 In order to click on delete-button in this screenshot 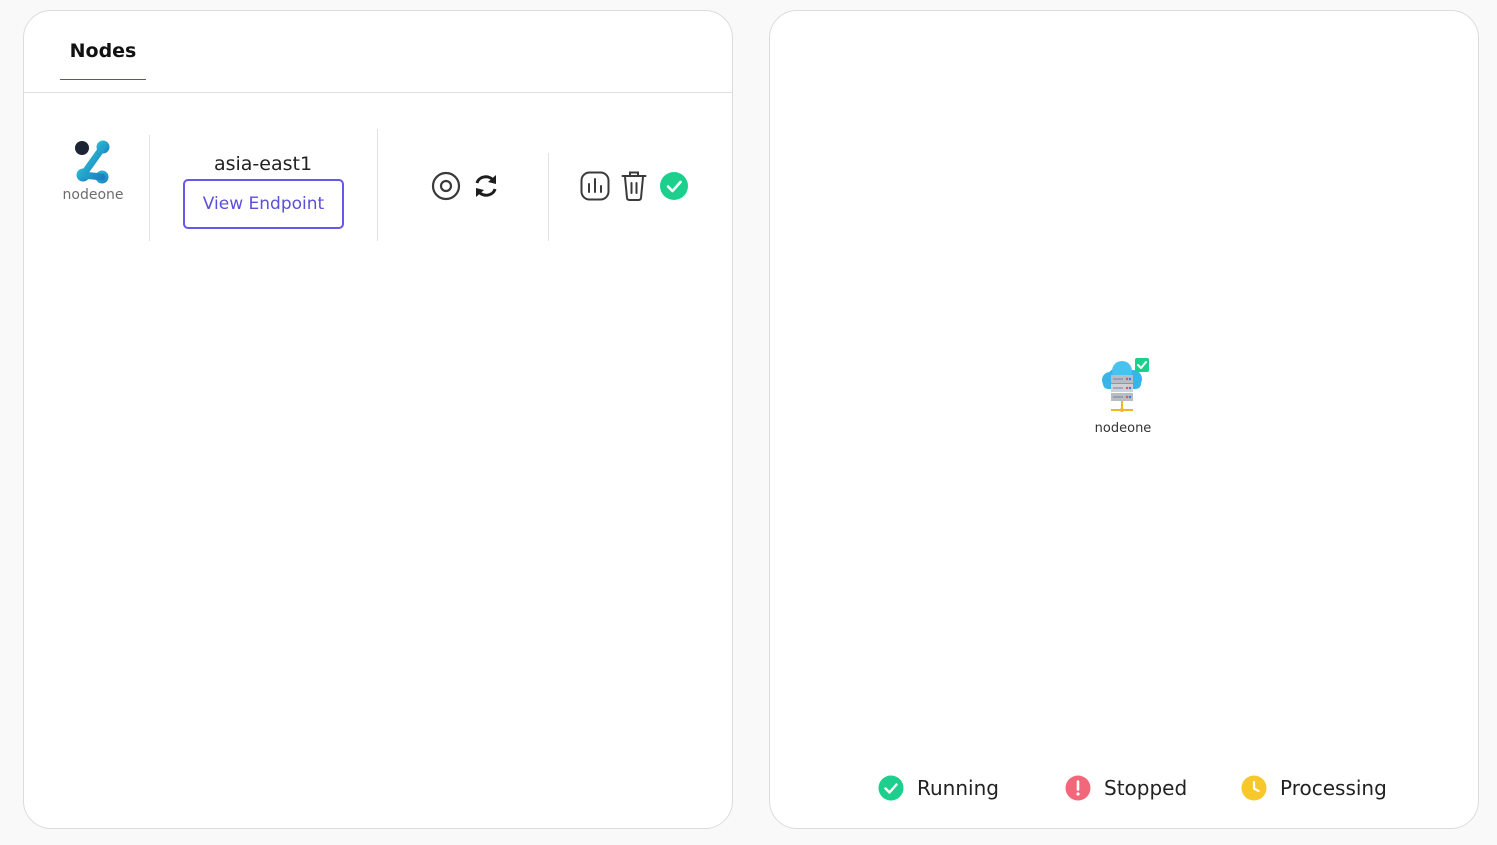, I will do `click(634, 186)`.